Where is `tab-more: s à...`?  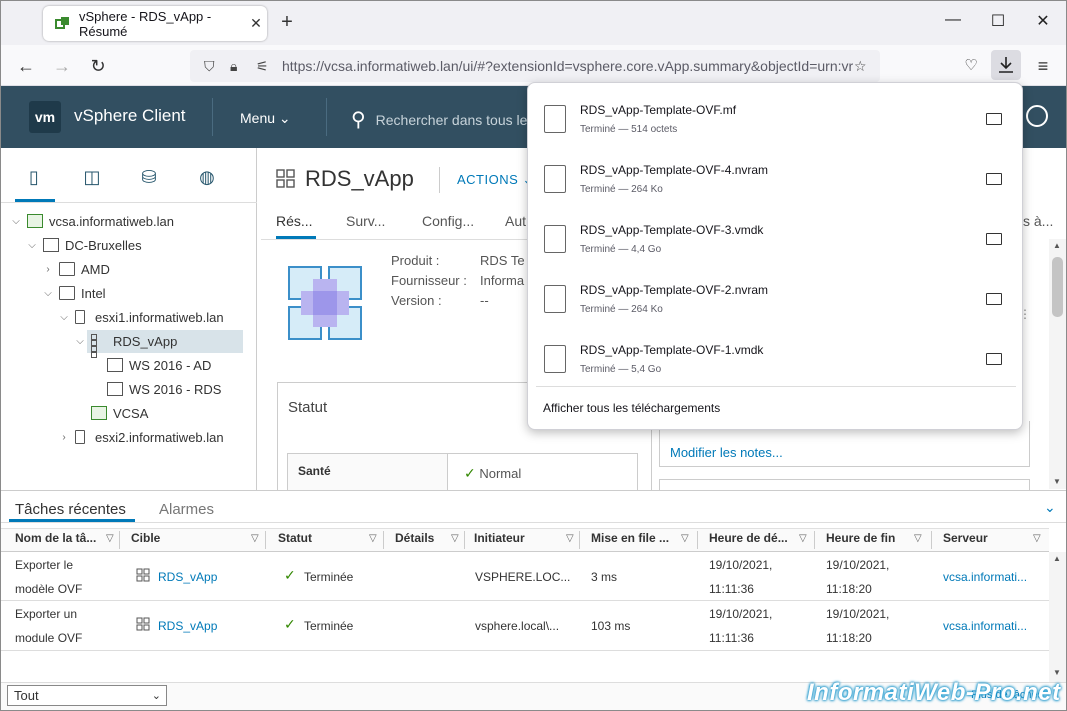 tab-more: s à... is located at coordinates (1038, 221).